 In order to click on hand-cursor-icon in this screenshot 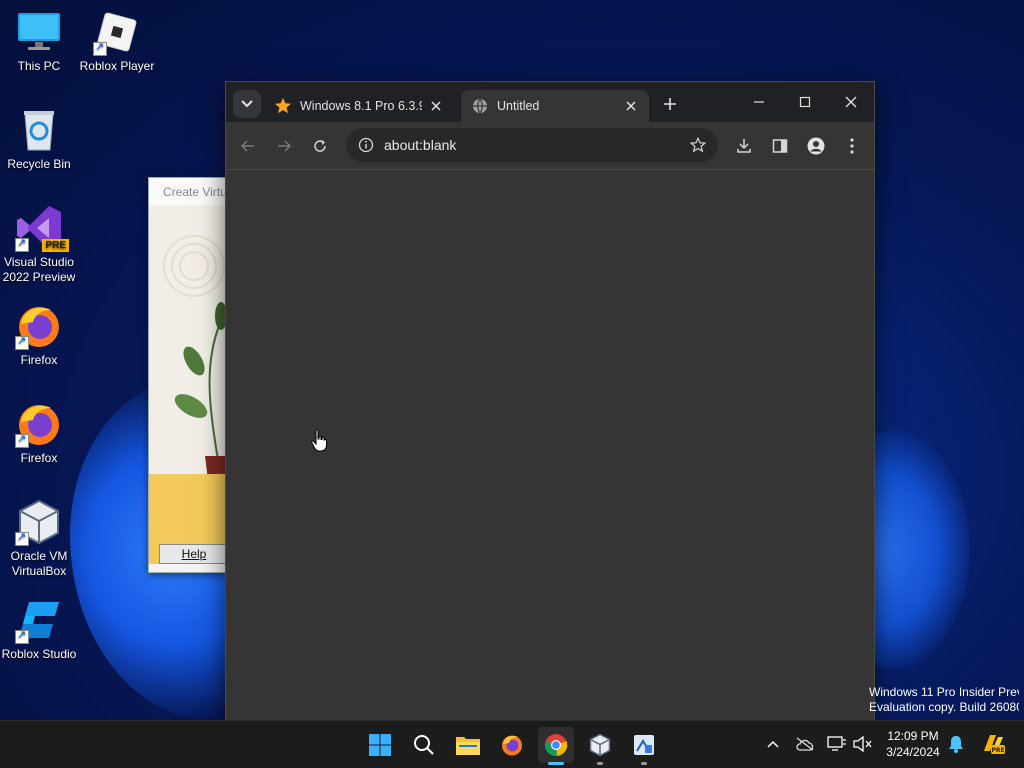, I will do `click(319, 443)`.